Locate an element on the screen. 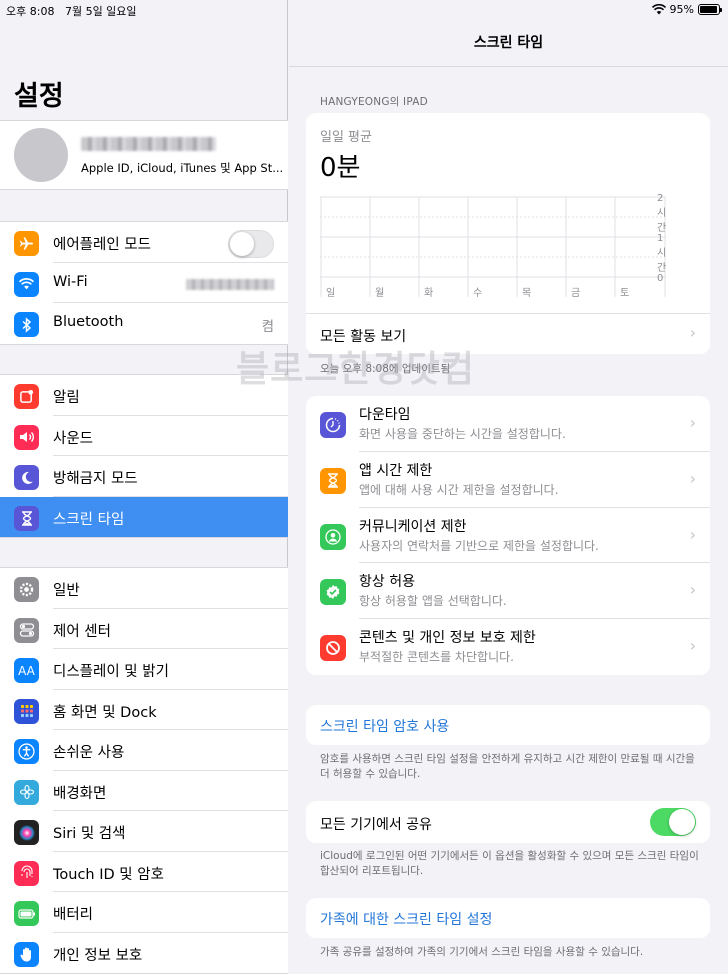 This screenshot has width=728, height=974. sidebar-item-label: 개인 정보 보호 is located at coordinates (98, 955).